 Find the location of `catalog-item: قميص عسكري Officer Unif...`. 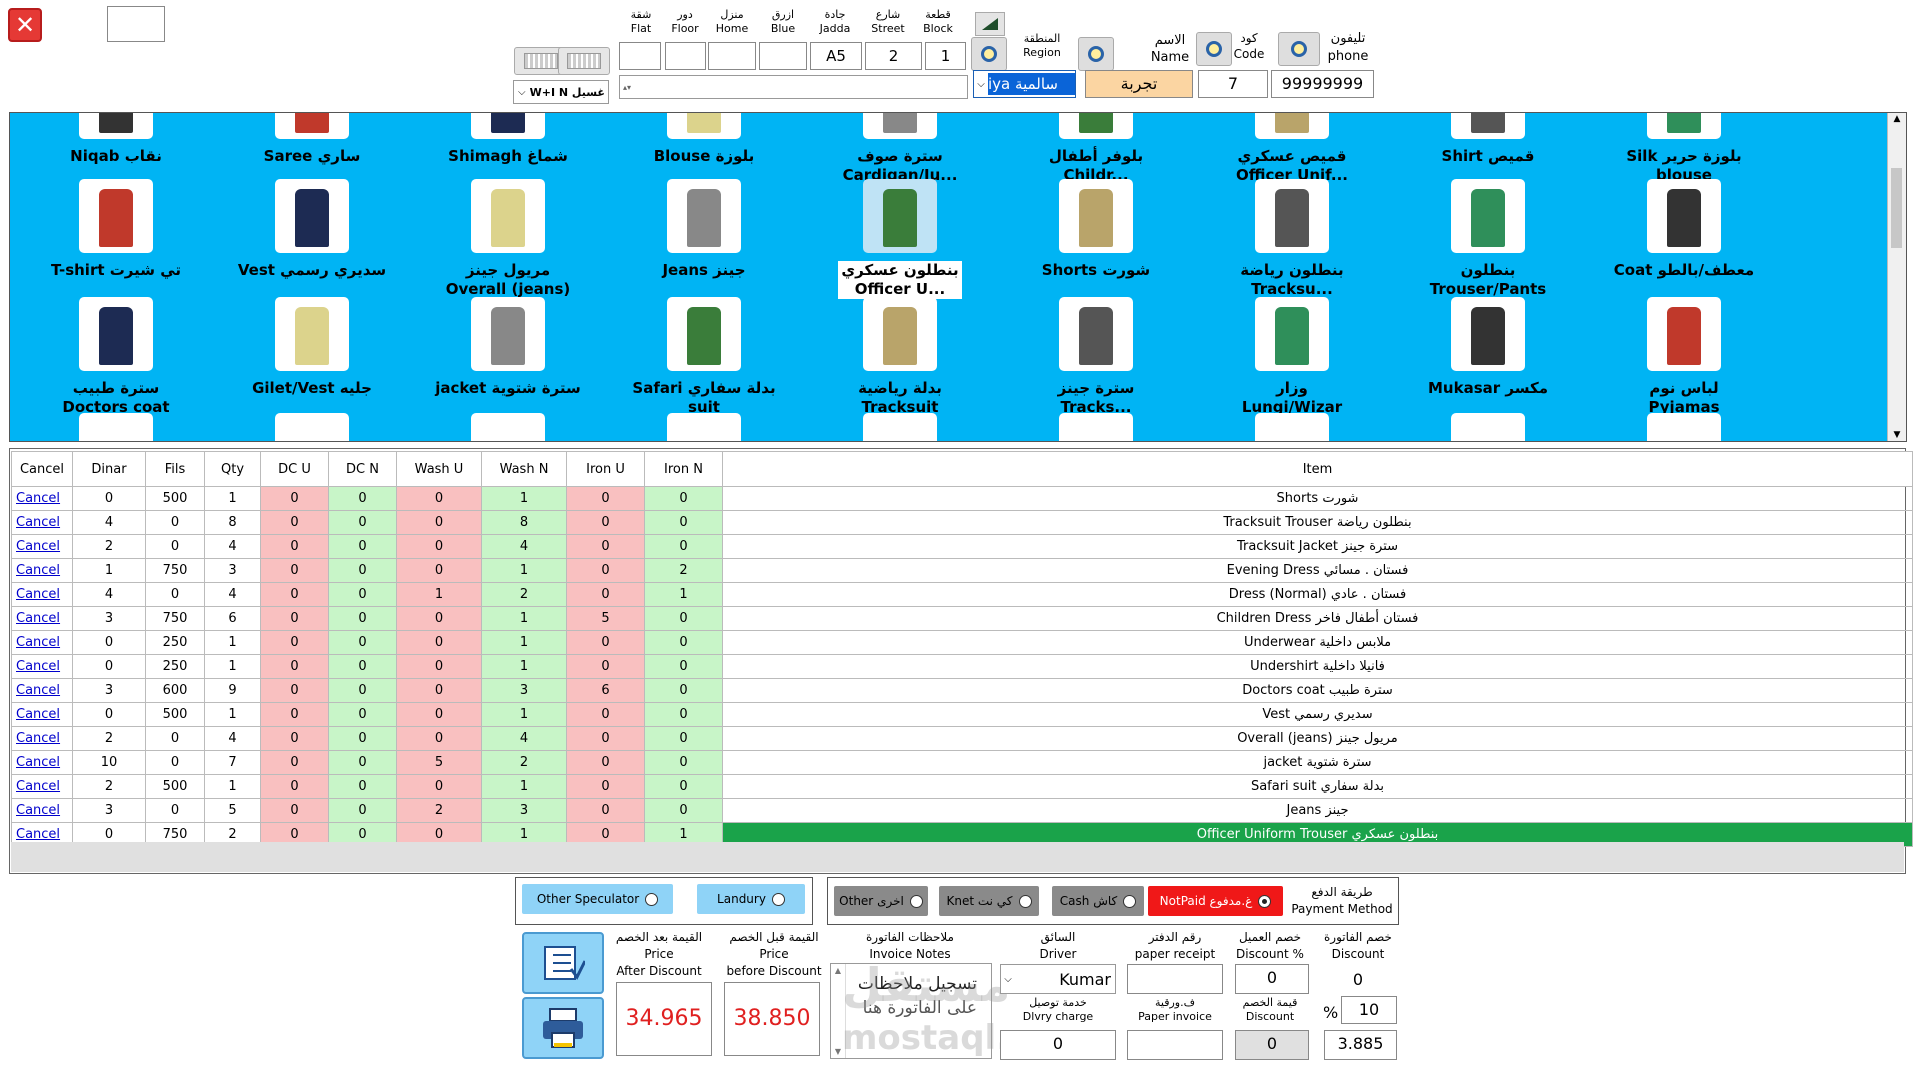

catalog-item: قميص عسكري Officer Unif... is located at coordinates (1292, 149).